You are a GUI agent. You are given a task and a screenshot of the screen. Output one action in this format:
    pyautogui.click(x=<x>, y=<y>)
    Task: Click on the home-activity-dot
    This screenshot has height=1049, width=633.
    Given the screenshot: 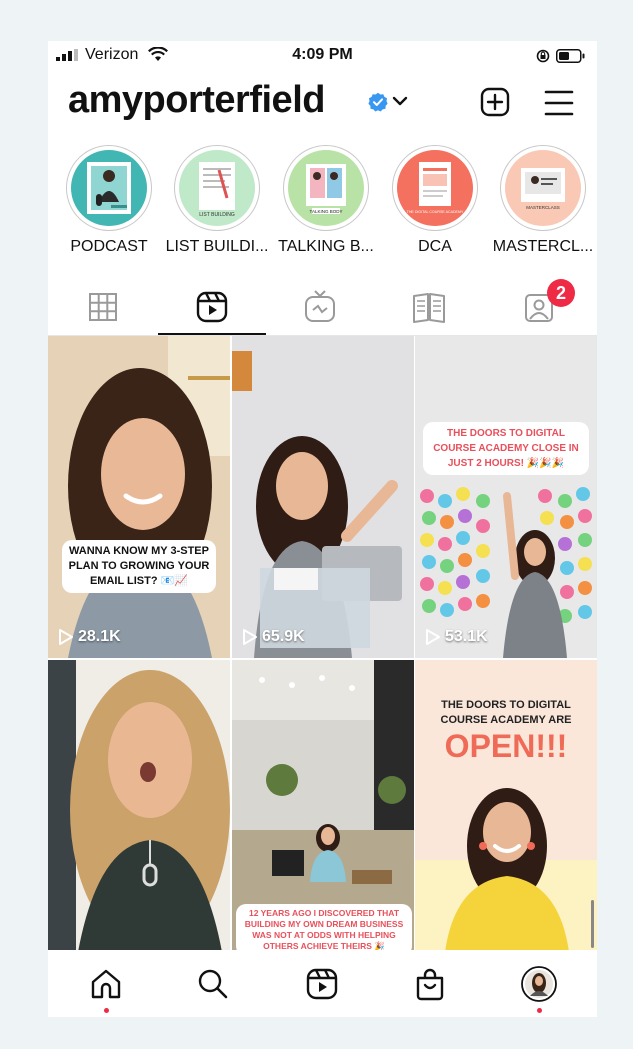 What is the action you would take?
    pyautogui.click(x=106, y=1010)
    